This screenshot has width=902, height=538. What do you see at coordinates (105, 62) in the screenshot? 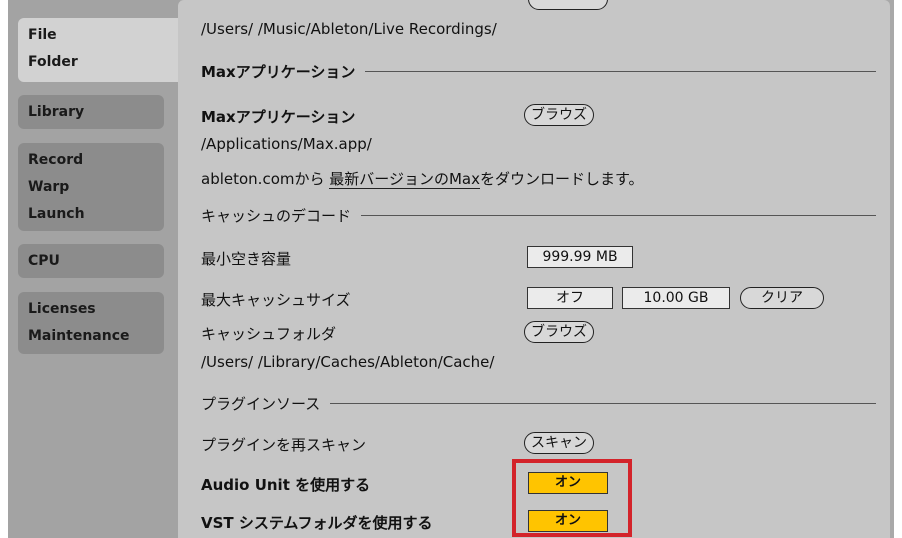
I see `sidebar-item-folder: Folder` at bounding box center [105, 62].